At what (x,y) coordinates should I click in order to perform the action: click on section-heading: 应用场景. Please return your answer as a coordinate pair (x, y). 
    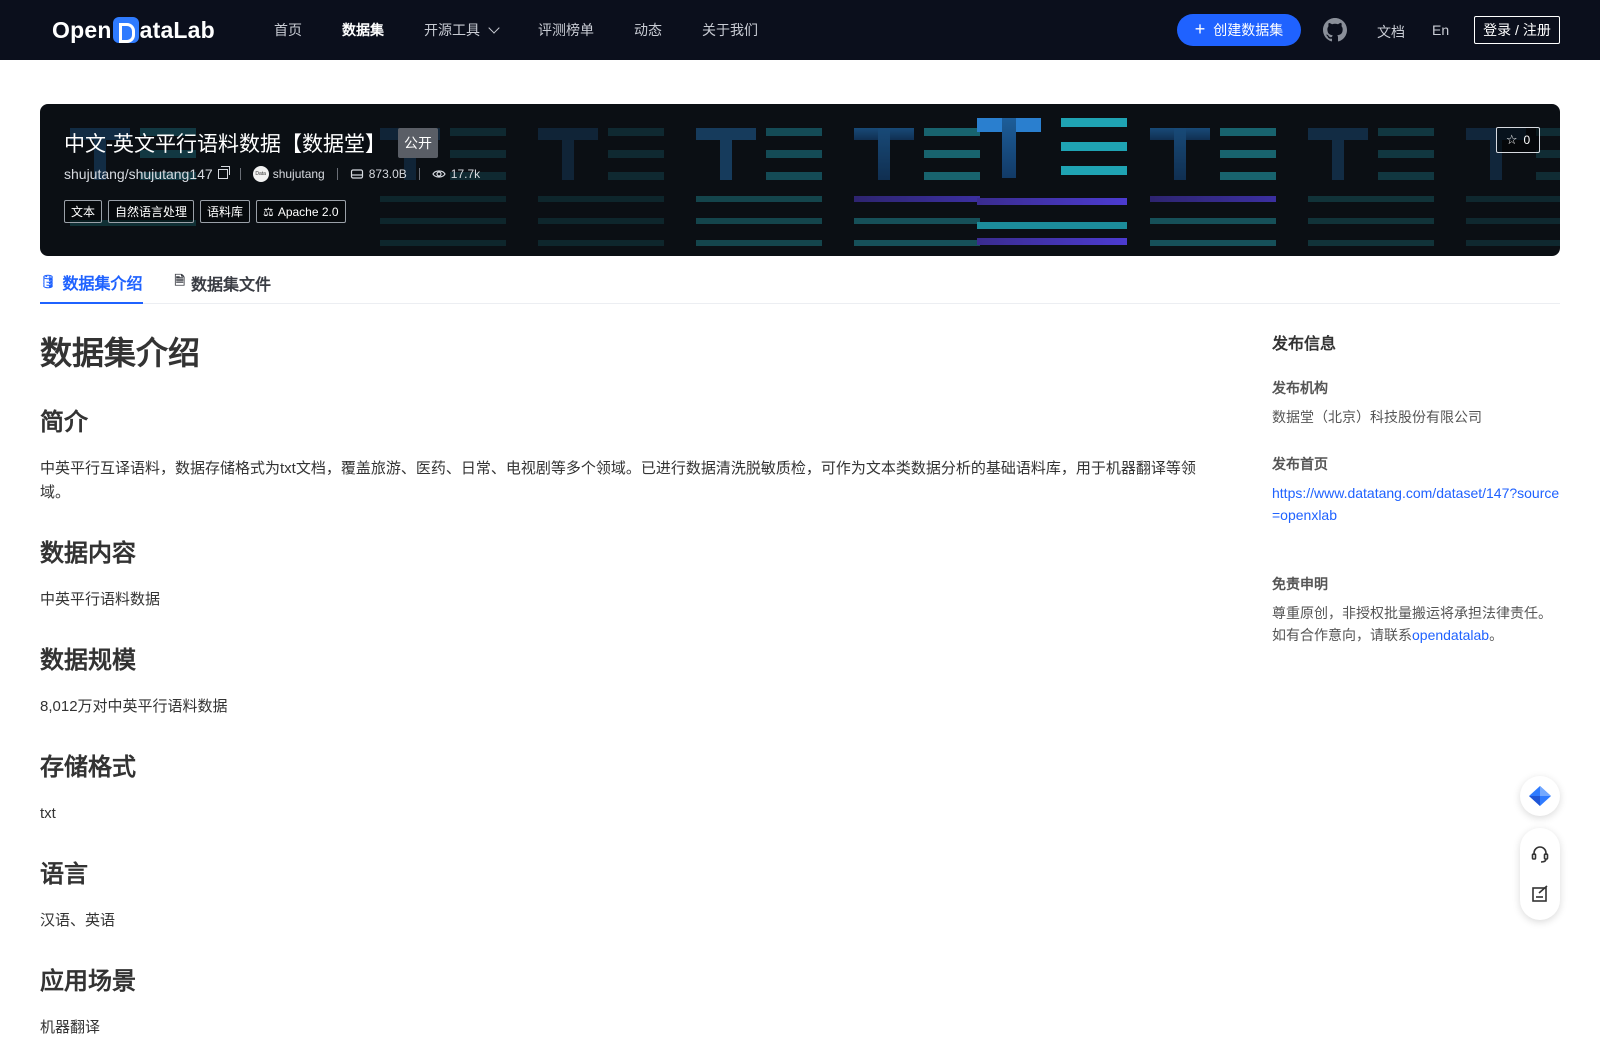
    Looking at the image, I should click on (88, 981).